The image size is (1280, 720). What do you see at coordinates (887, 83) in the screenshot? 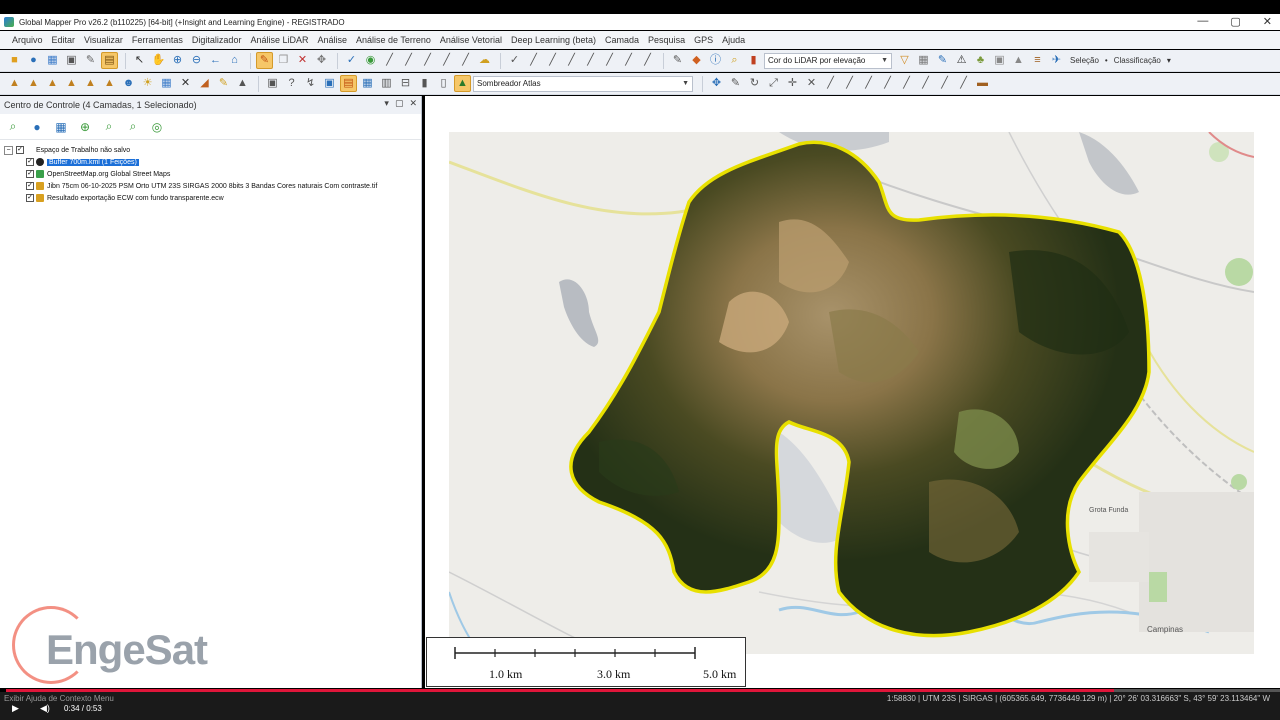
I see `line-edit-4-icon: ╱` at bounding box center [887, 83].